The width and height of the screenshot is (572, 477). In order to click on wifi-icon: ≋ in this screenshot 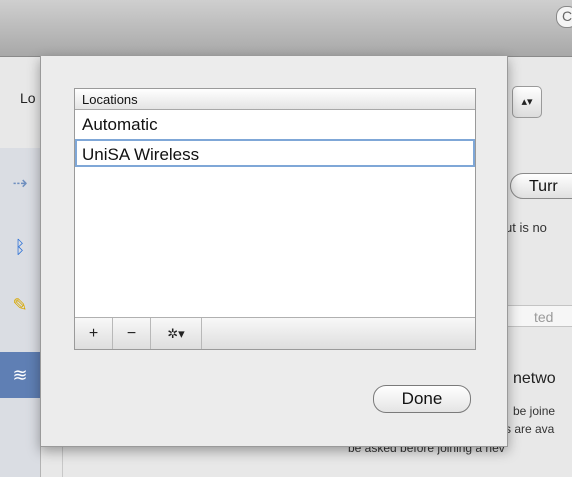, I will do `click(20, 375)`.